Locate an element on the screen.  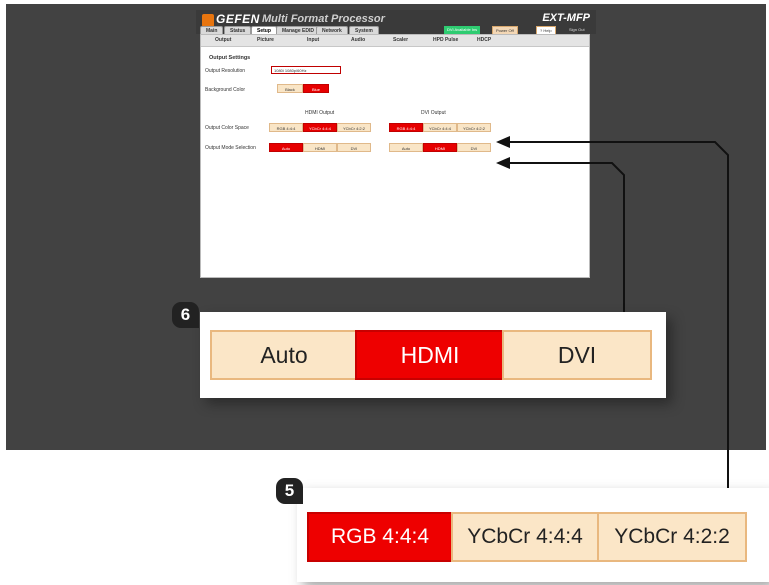
callout-badge-6: 6 is located at coordinates (185, 315).